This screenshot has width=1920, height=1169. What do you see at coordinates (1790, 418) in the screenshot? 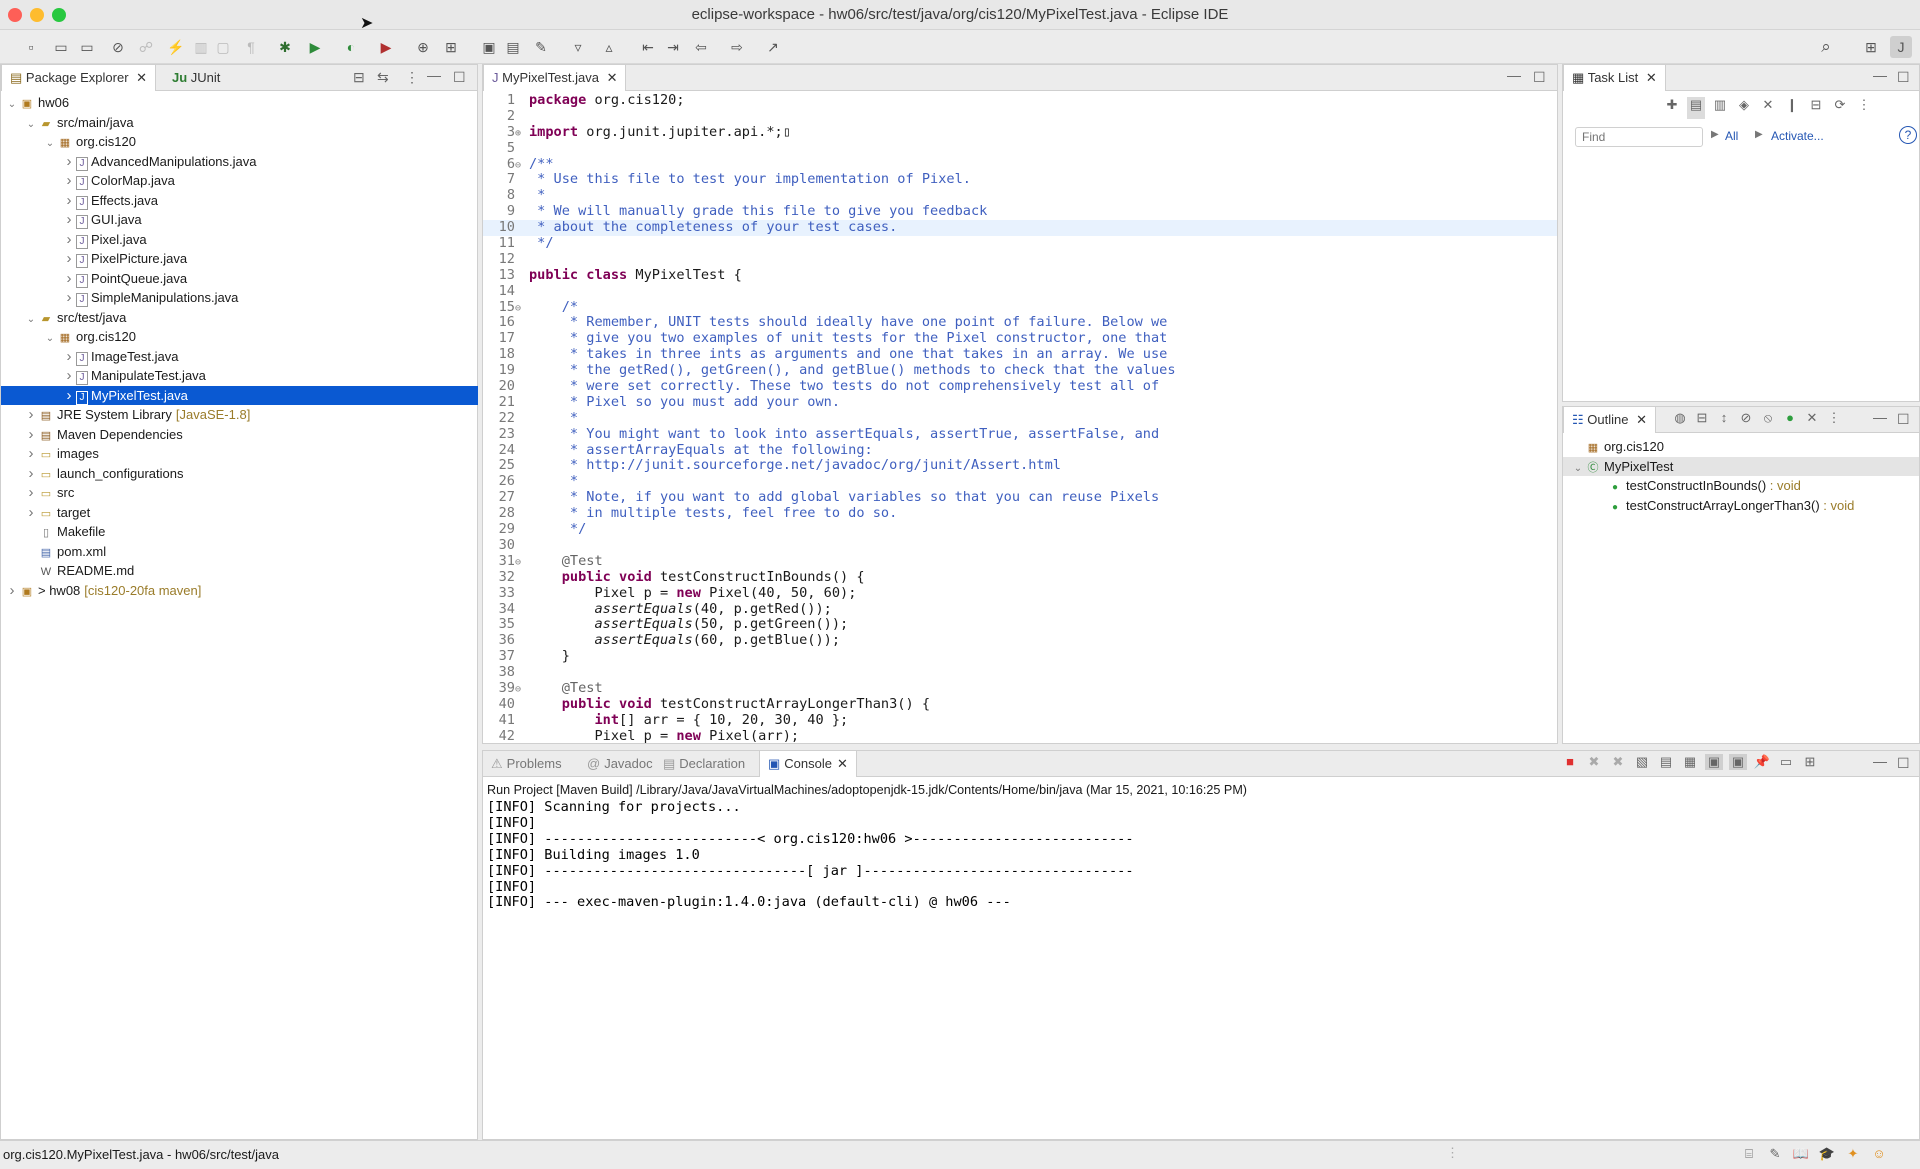
I see `public-member-icon: ●` at bounding box center [1790, 418].